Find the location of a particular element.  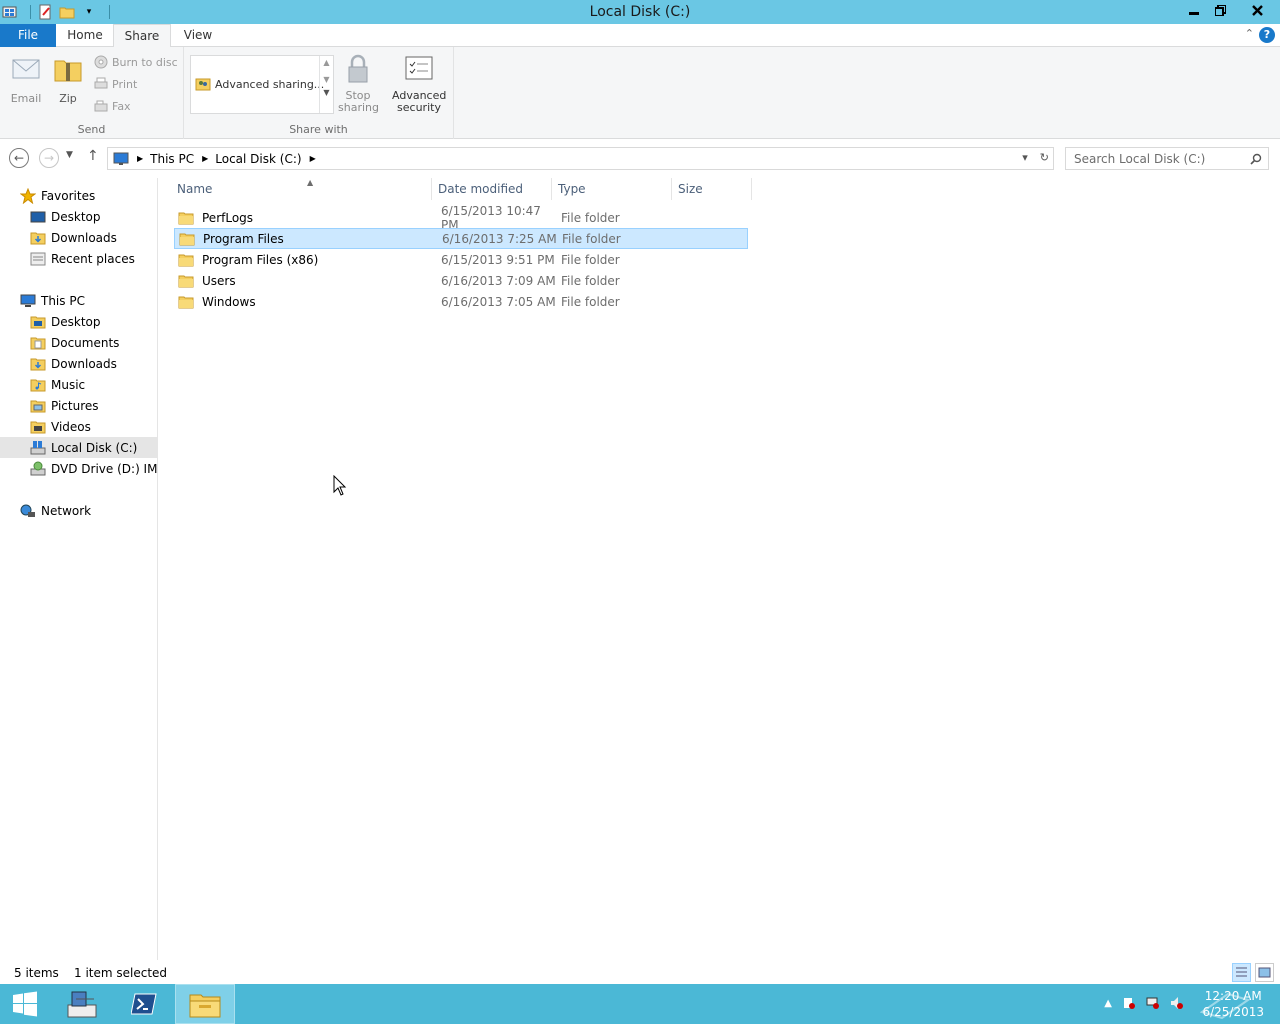

nav-favorites: Favorites is located at coordinates (78, 195).